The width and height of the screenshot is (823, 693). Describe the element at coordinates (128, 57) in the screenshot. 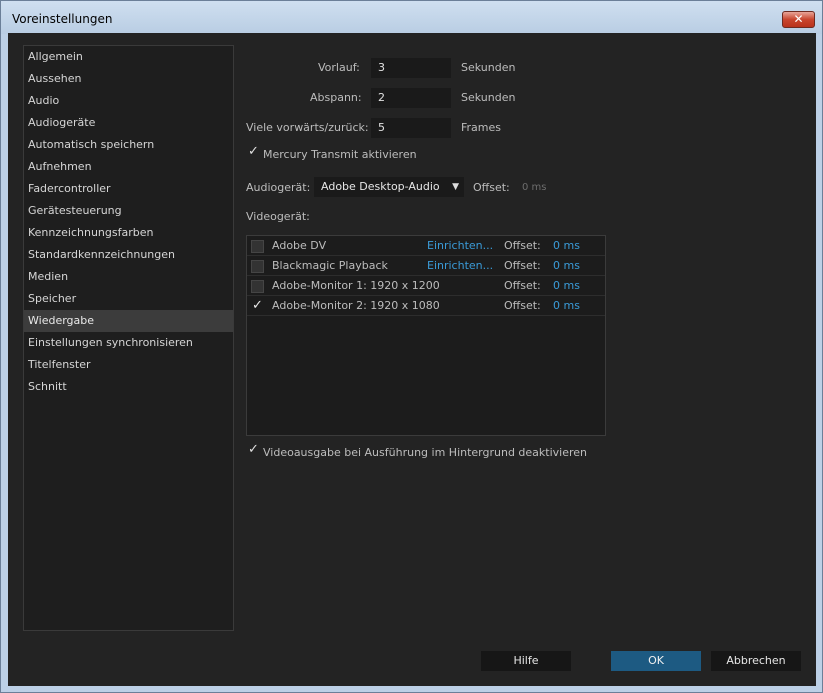

I see `sidebar-item-allgemein: Allgemein` at that location.